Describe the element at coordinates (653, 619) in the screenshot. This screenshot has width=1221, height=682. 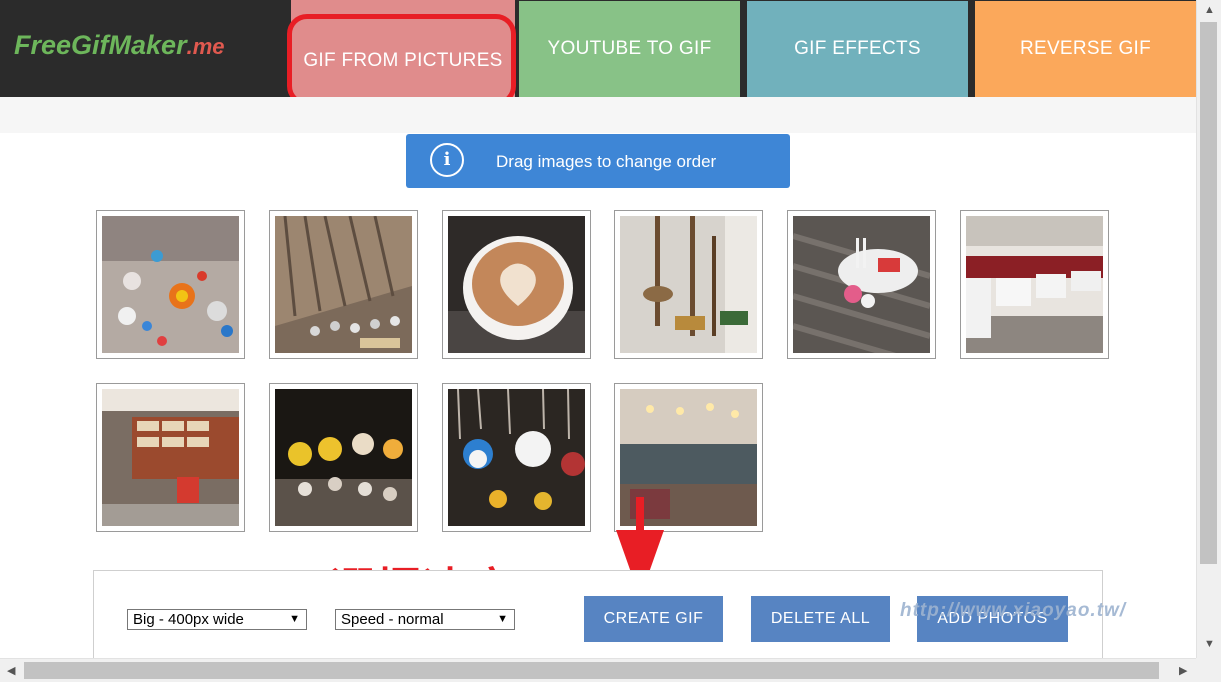
I see `create-gif-button: CREATE GIF` at that location.